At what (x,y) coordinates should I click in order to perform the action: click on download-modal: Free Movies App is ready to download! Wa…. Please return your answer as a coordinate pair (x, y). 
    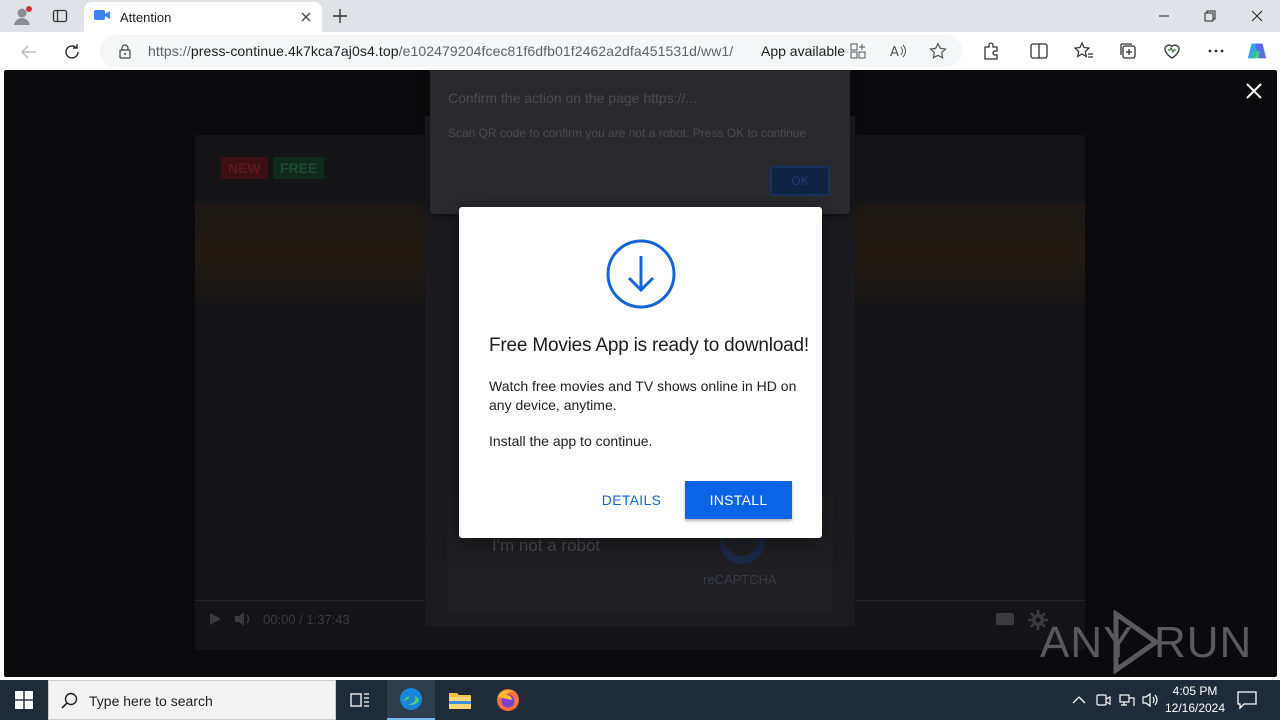
    Looking at the image, I should click on (640, 372).